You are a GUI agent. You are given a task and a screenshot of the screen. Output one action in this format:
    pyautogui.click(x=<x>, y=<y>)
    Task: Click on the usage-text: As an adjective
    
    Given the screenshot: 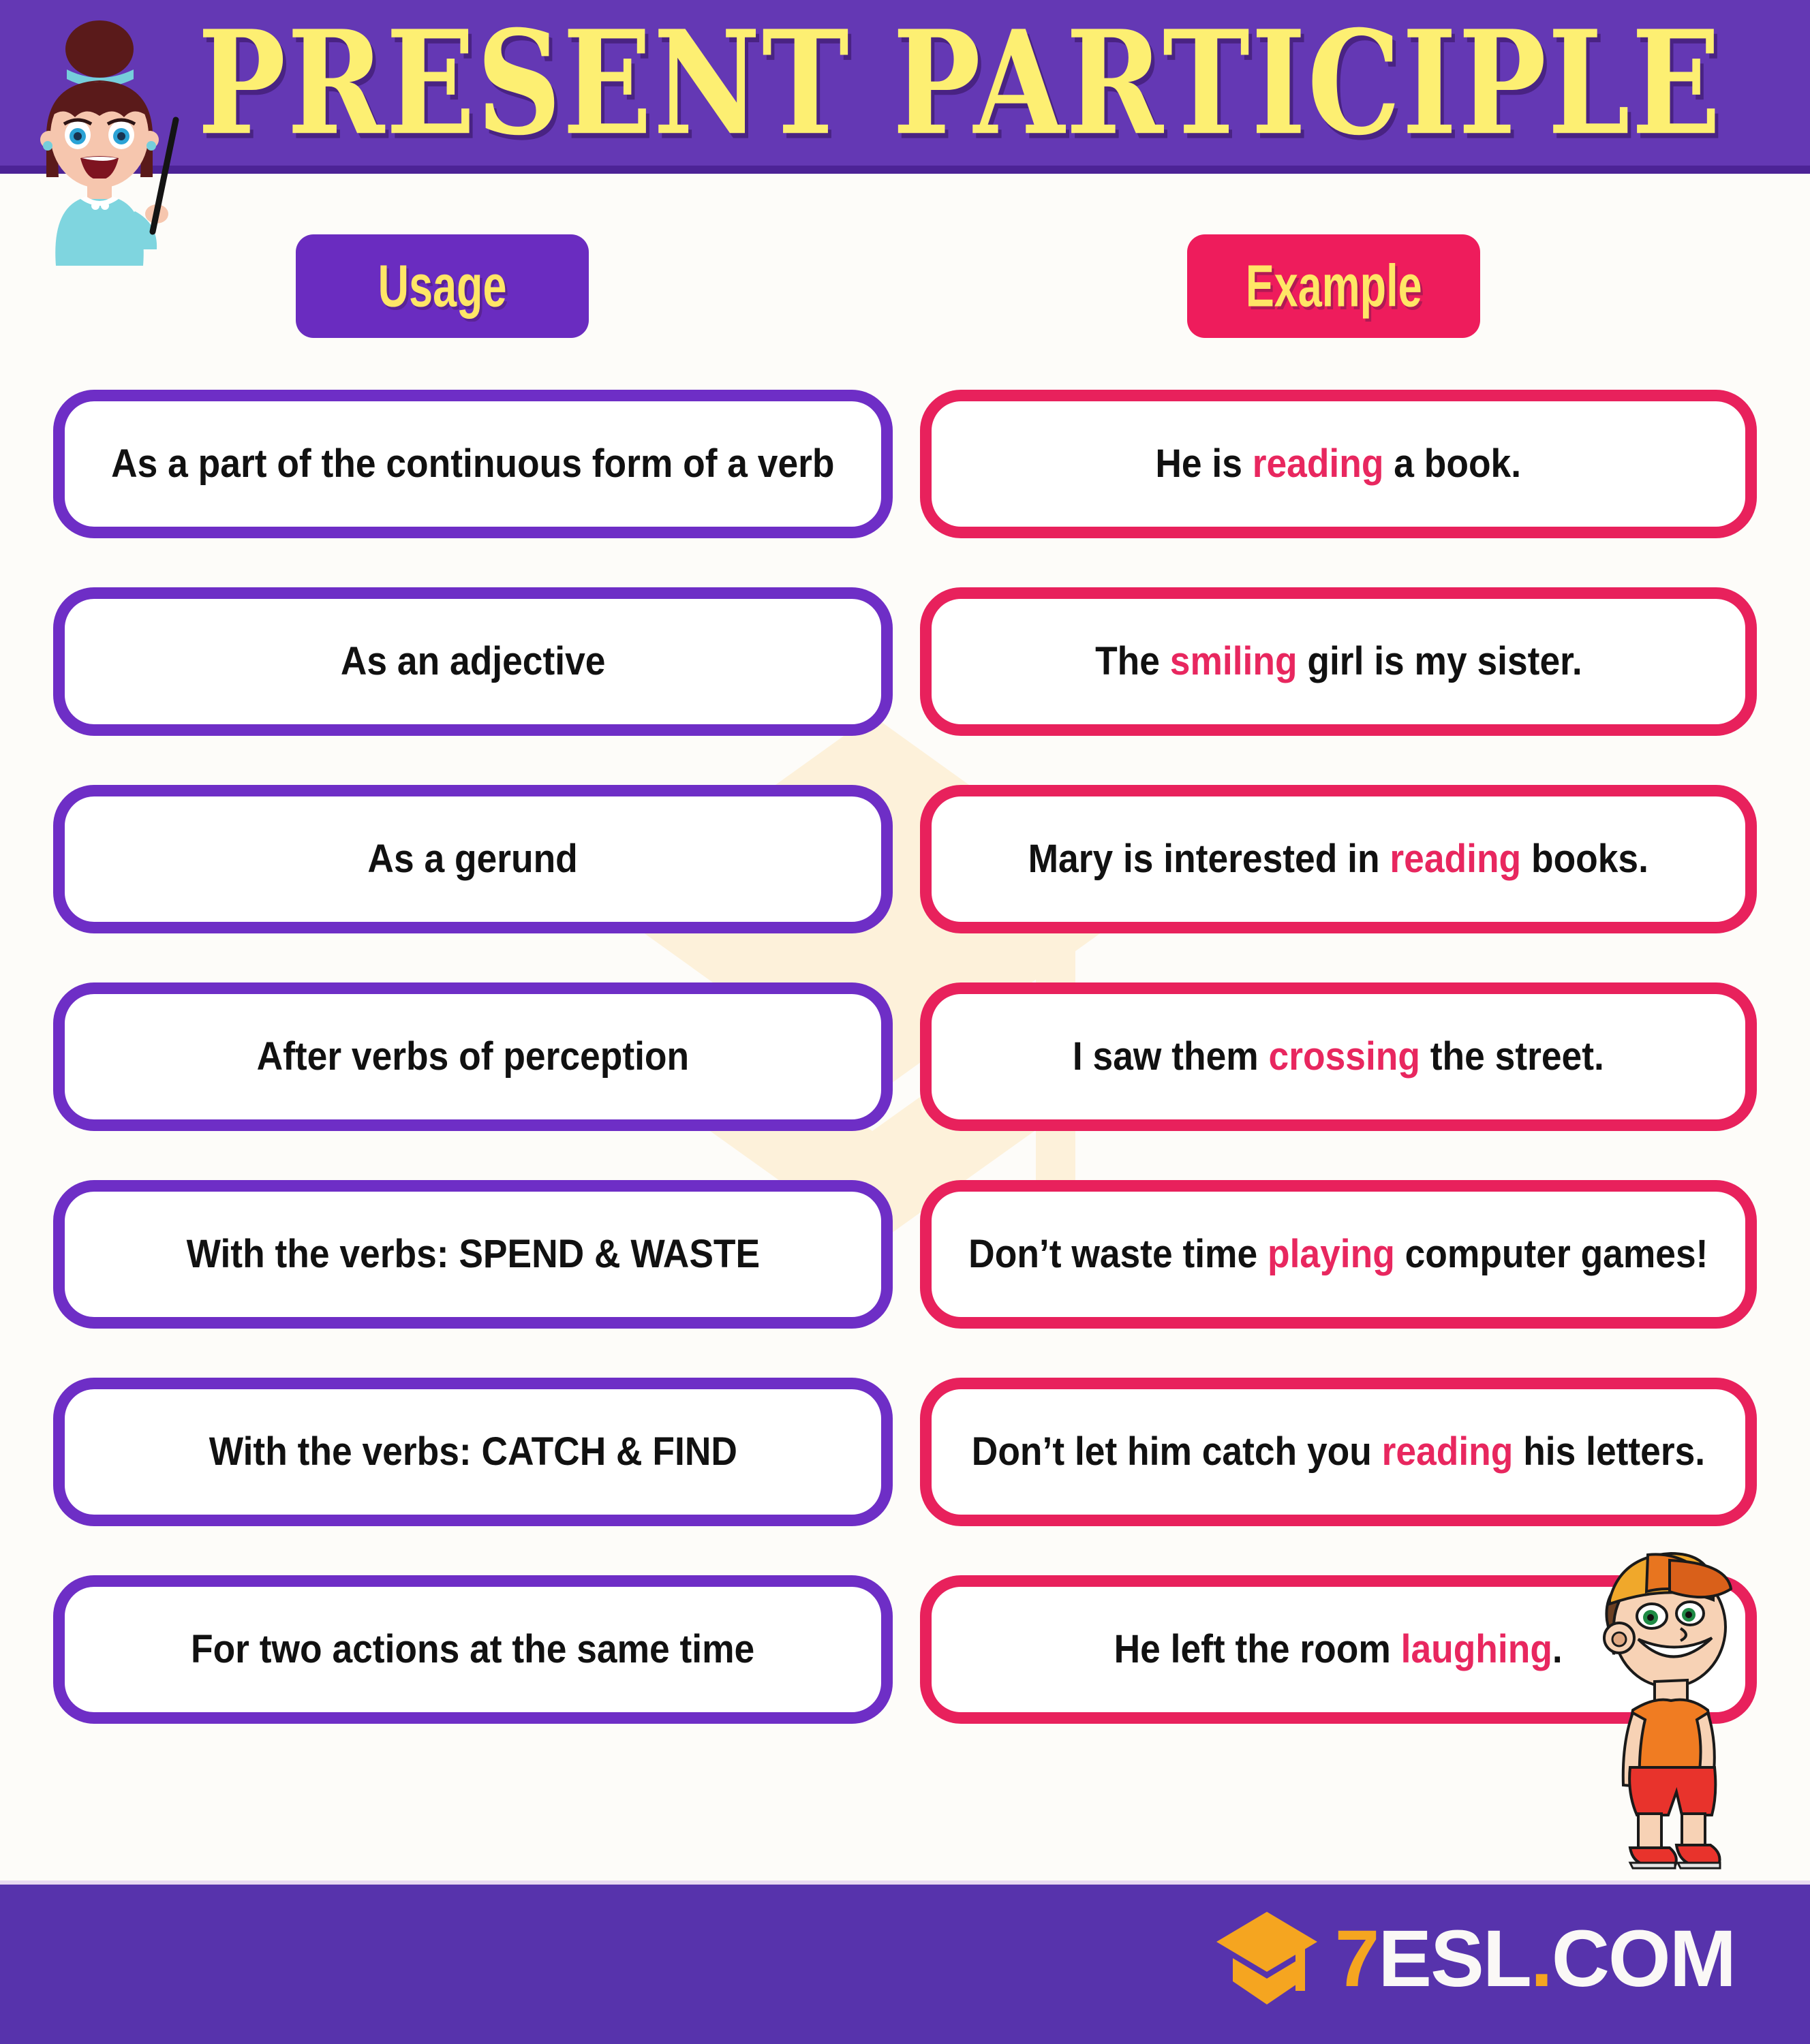 What is the action you would take?
    pyautogui.click(x=473, y=661)
    